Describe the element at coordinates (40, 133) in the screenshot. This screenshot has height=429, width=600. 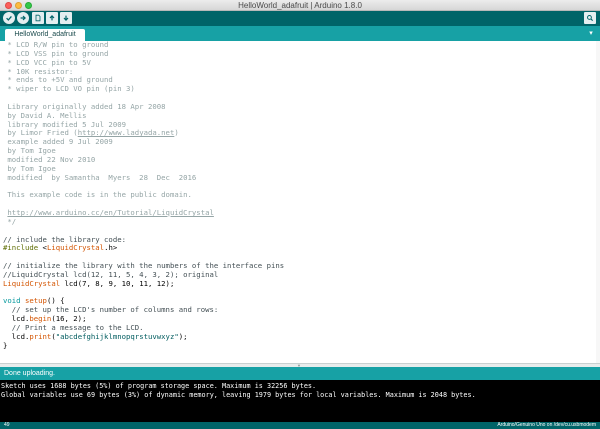
I see `code-token: by Limor Fried (` at that location.